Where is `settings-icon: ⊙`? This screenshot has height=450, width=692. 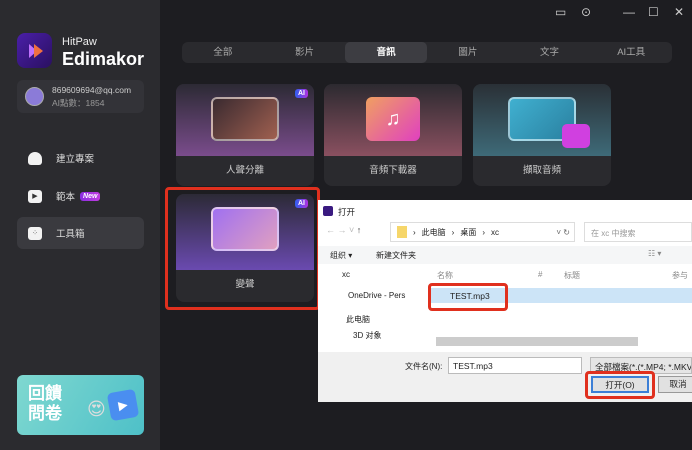 settings-icon: ⊙ is located at coordinates (586, 12).